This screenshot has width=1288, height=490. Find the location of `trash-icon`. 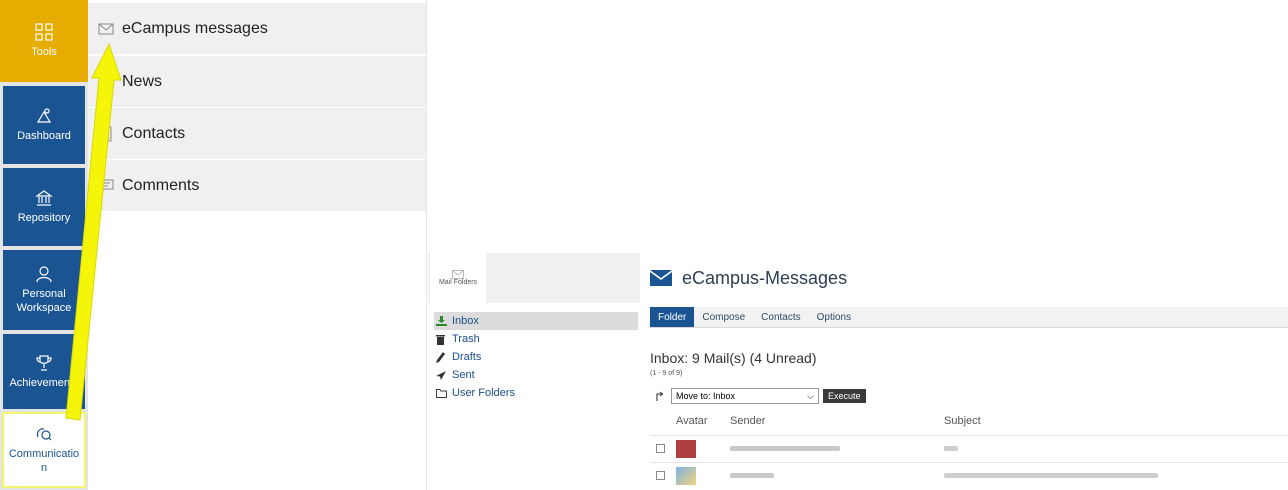

trash-icon is located at coordinates (442, 339).